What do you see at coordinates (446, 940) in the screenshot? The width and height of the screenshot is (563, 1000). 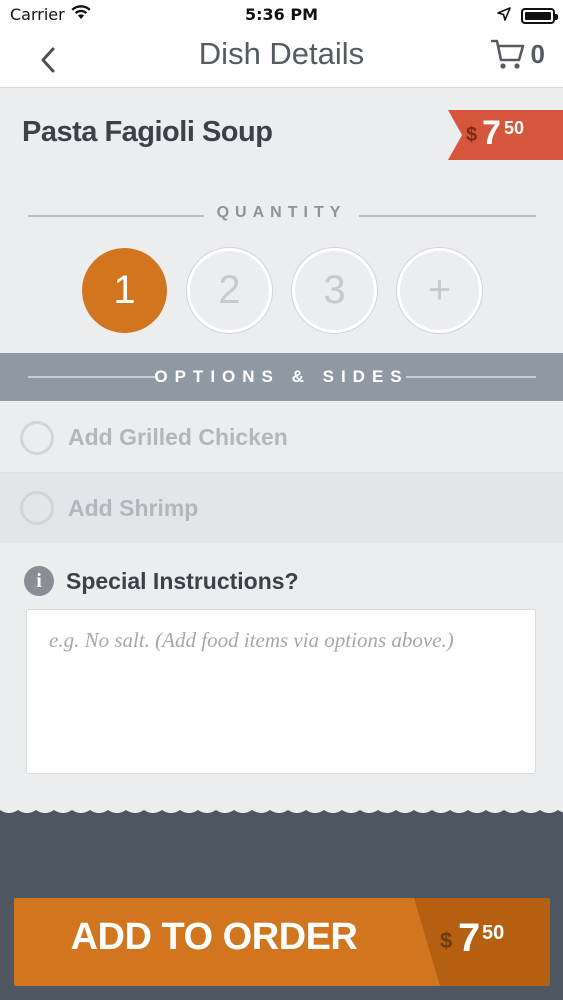 I see `order-price-currency: $` at bounding box center [446, 940].